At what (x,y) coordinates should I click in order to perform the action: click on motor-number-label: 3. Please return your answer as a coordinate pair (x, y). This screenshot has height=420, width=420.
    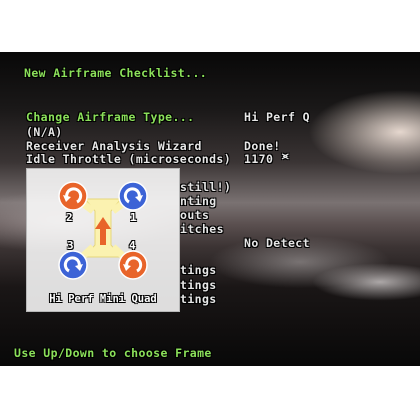
    Looking at the image, I should click on (70, 245).